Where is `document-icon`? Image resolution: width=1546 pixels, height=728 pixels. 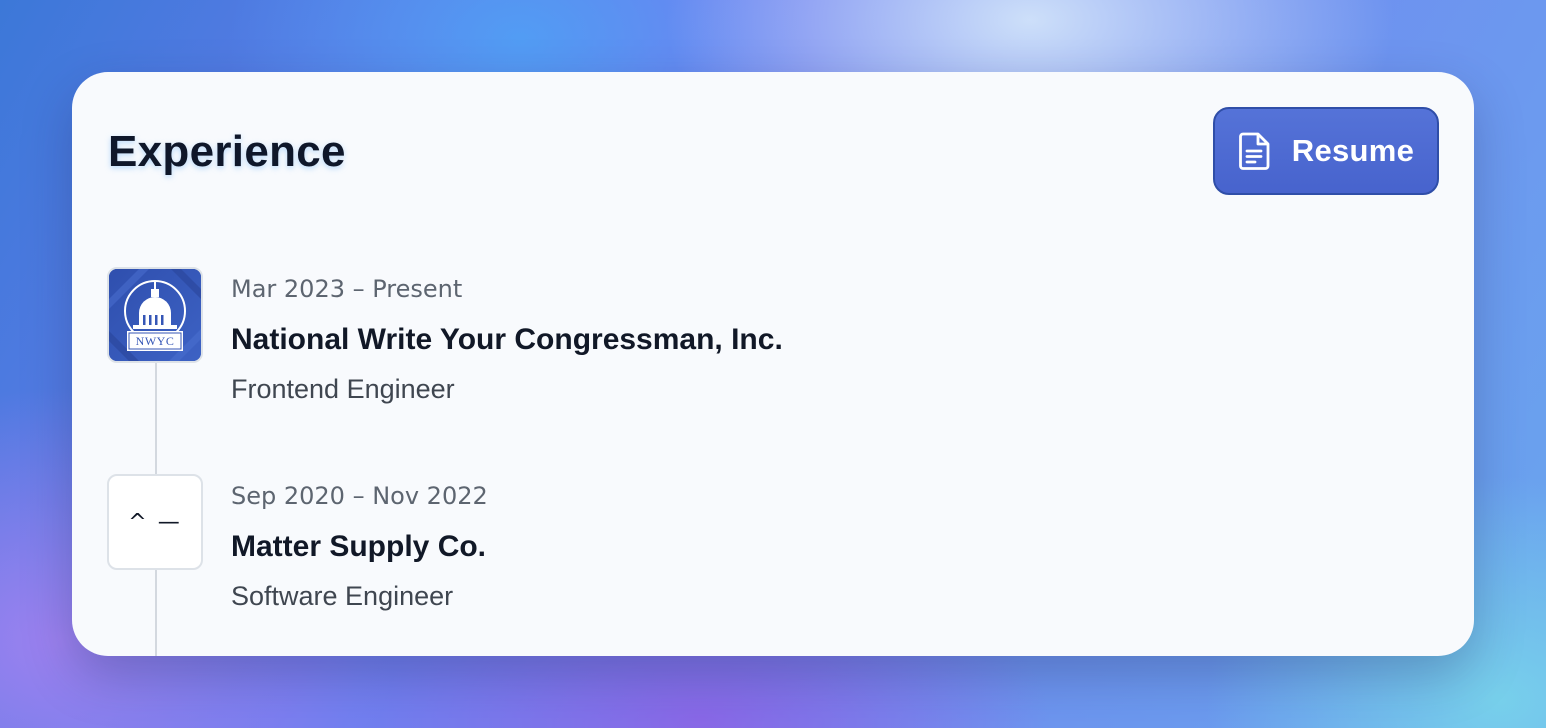
document-icon is located at coordinates (1255, 151).